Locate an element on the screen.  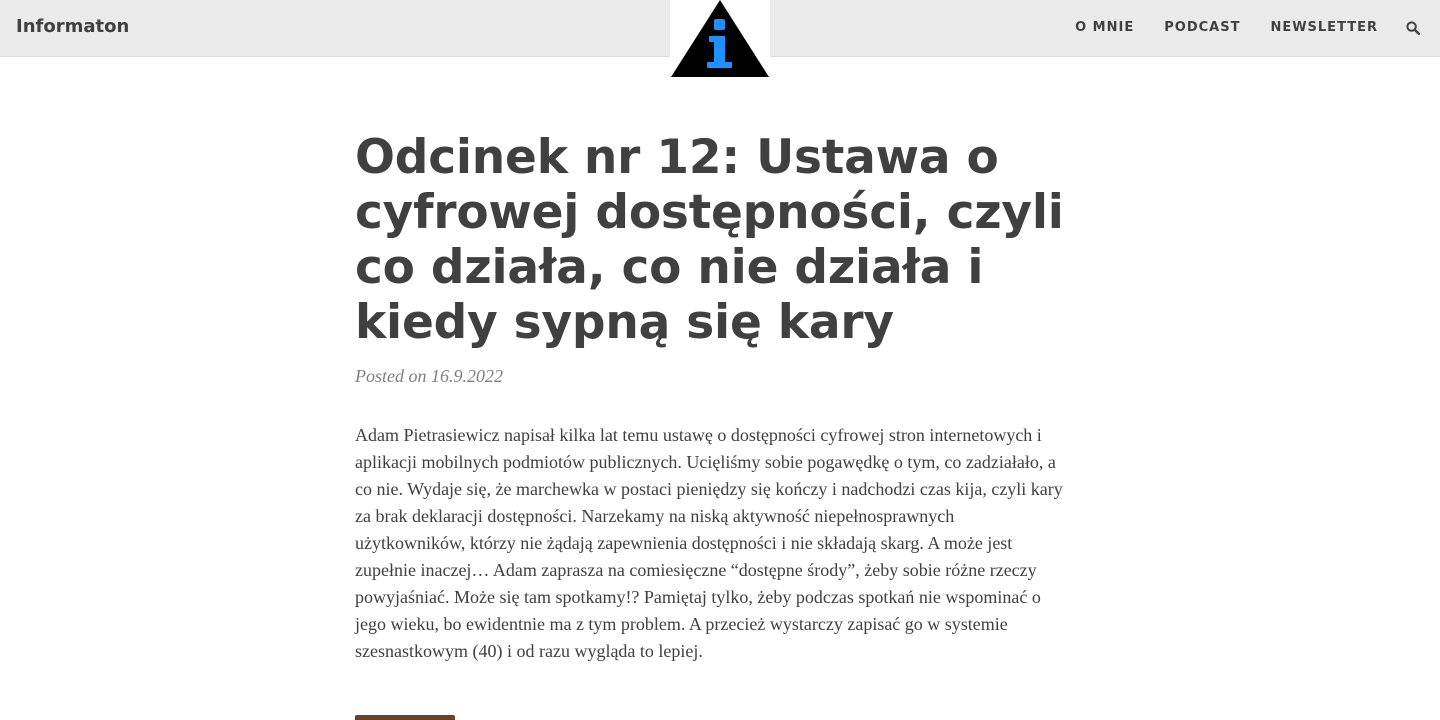
search-button is located at coordinates (1416, 28).